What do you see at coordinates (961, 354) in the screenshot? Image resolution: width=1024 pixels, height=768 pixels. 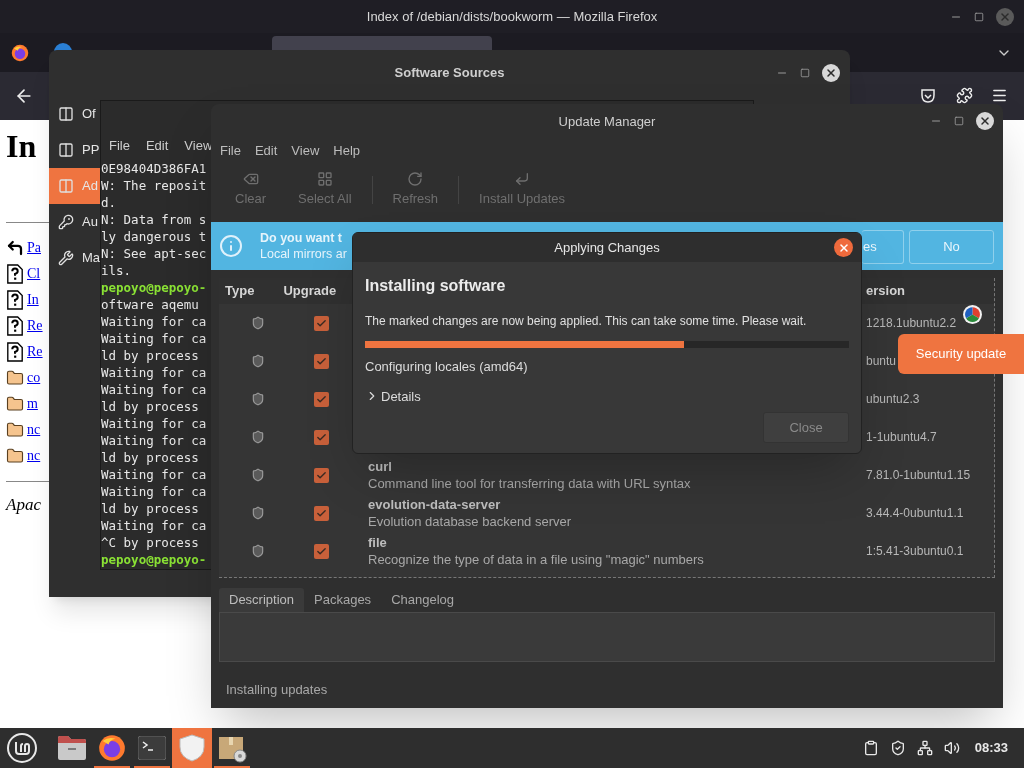 I see `tooltip-text: Security update` at bounding box center [961, 354].